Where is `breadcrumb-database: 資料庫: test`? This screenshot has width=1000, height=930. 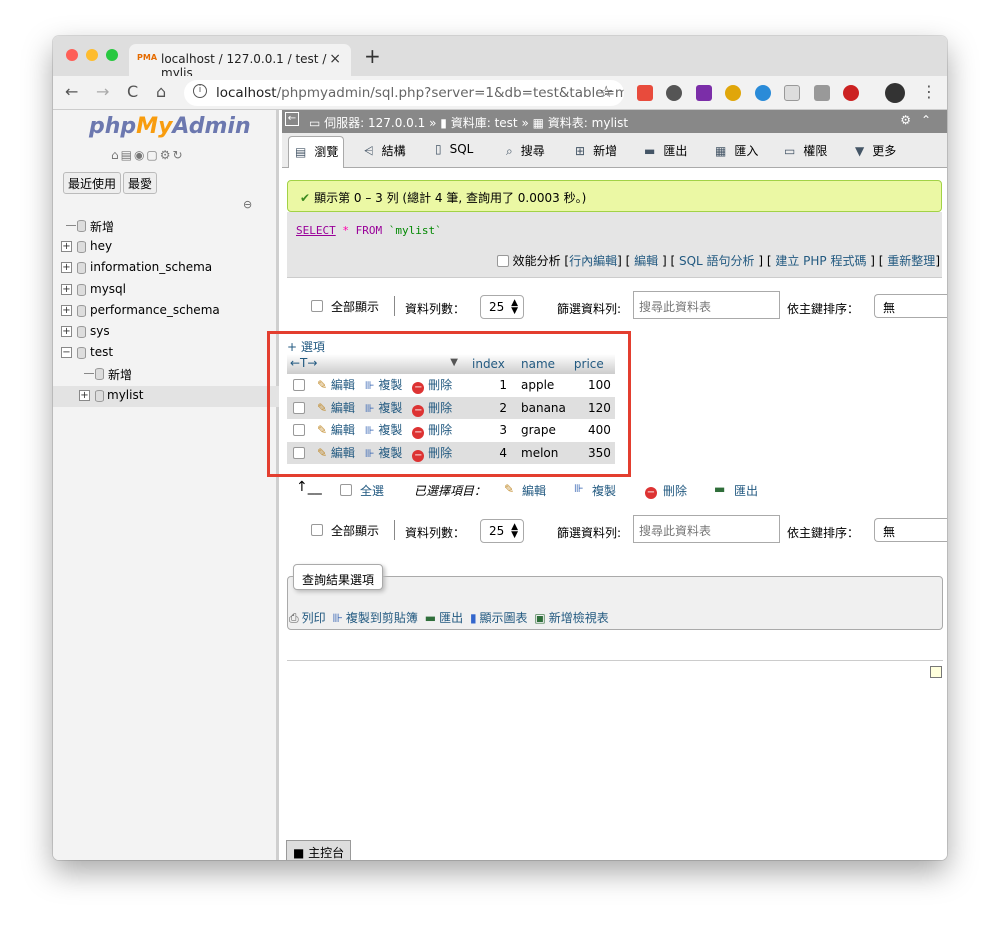 breadcrumb-database: 資料庫: test is located at coordinates (484, 123).